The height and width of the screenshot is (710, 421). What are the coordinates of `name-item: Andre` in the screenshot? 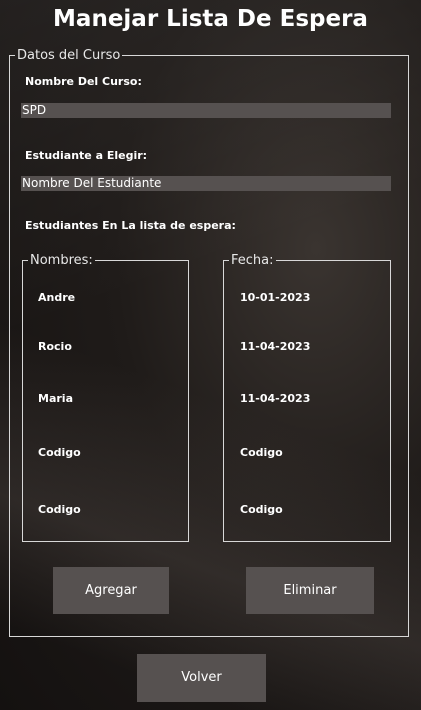 It's located at (56, 297).